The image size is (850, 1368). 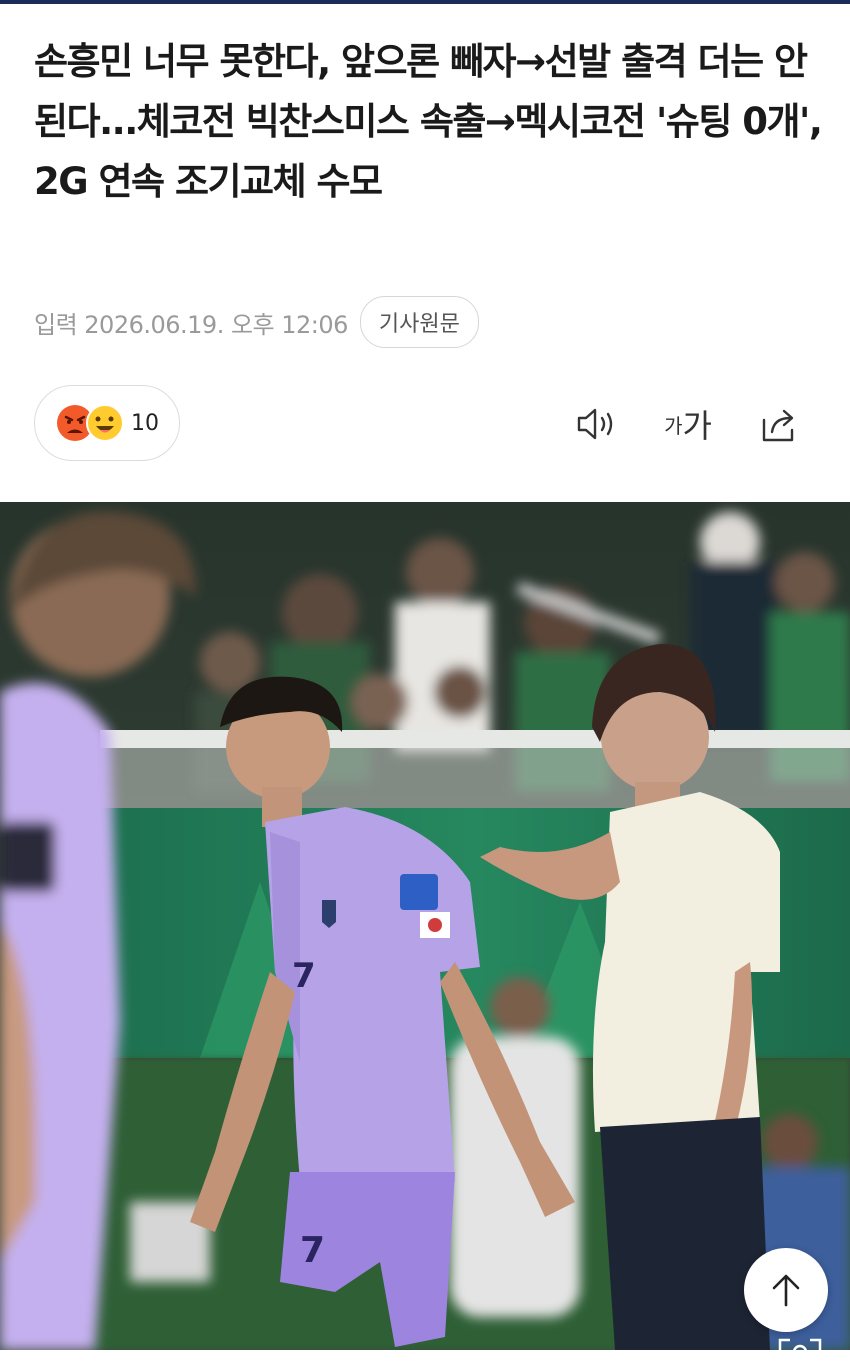 I want to click on reaction-count: 10, so click(x=145, y=423).